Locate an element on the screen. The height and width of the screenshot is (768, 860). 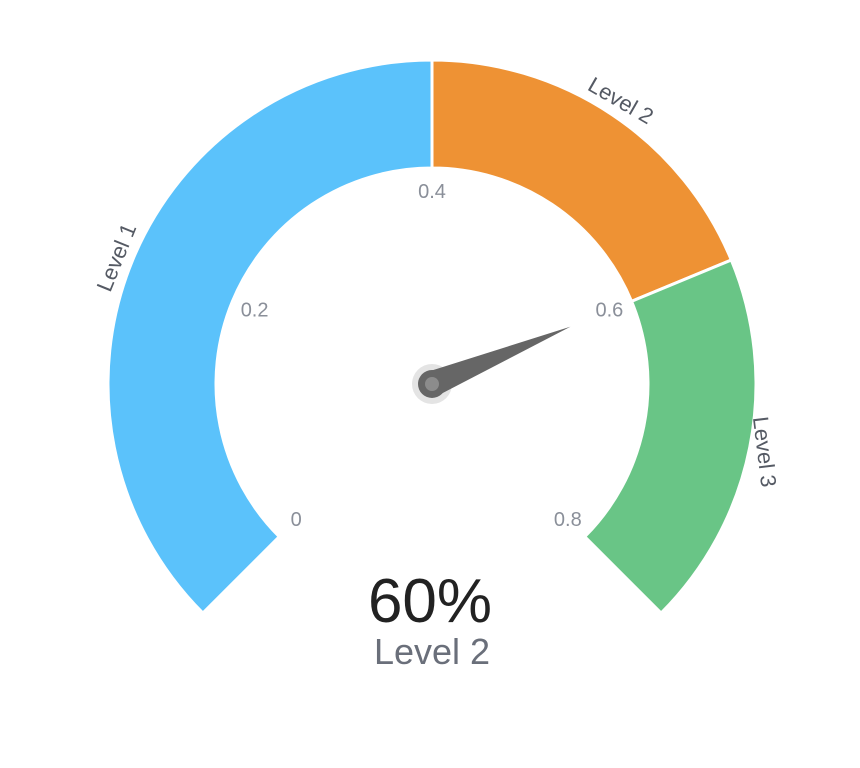
needle-hub-center is located at coordinates (432, 384).